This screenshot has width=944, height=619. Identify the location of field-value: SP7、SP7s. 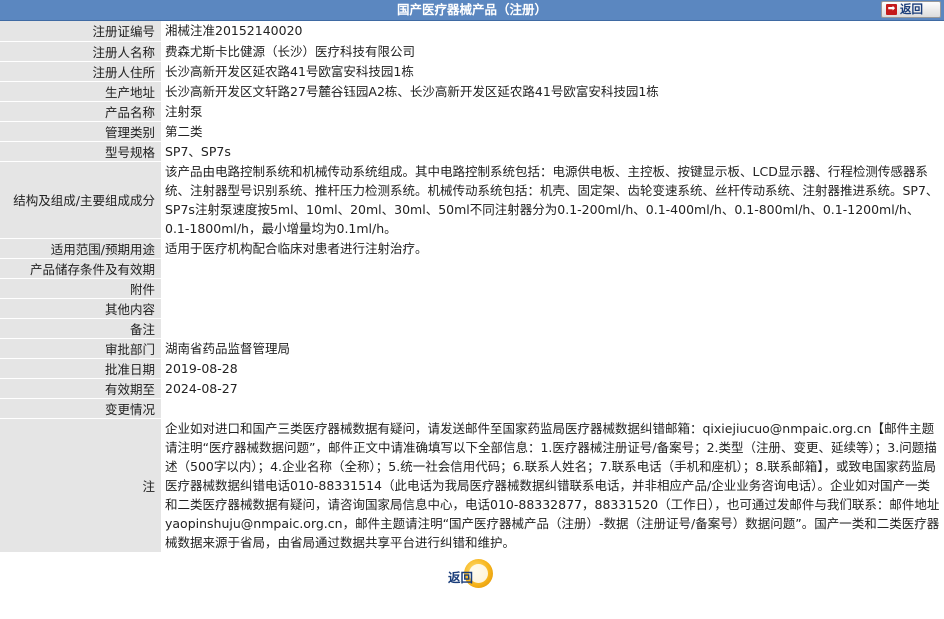
(552, 151).